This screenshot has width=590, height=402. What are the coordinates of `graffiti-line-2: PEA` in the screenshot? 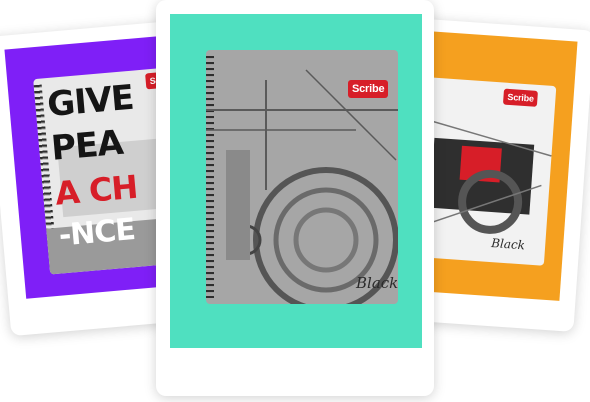 It's located at (87, 145).